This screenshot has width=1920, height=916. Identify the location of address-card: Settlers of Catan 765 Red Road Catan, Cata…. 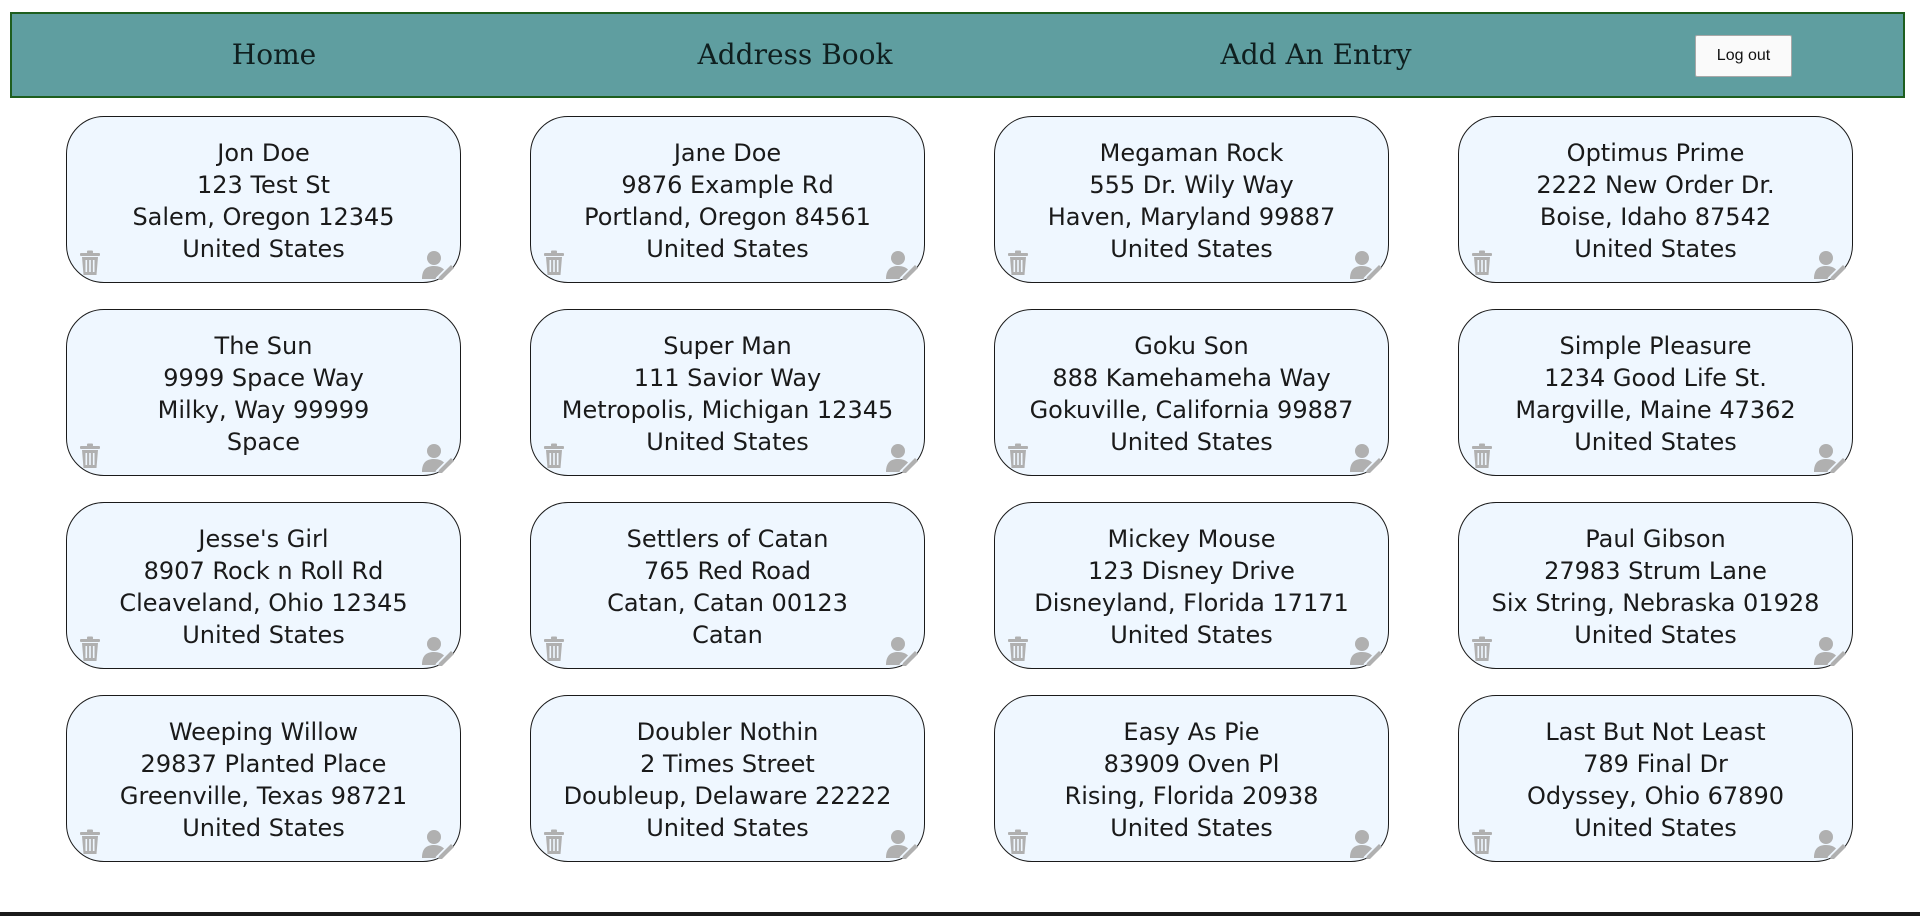
(727, 585).